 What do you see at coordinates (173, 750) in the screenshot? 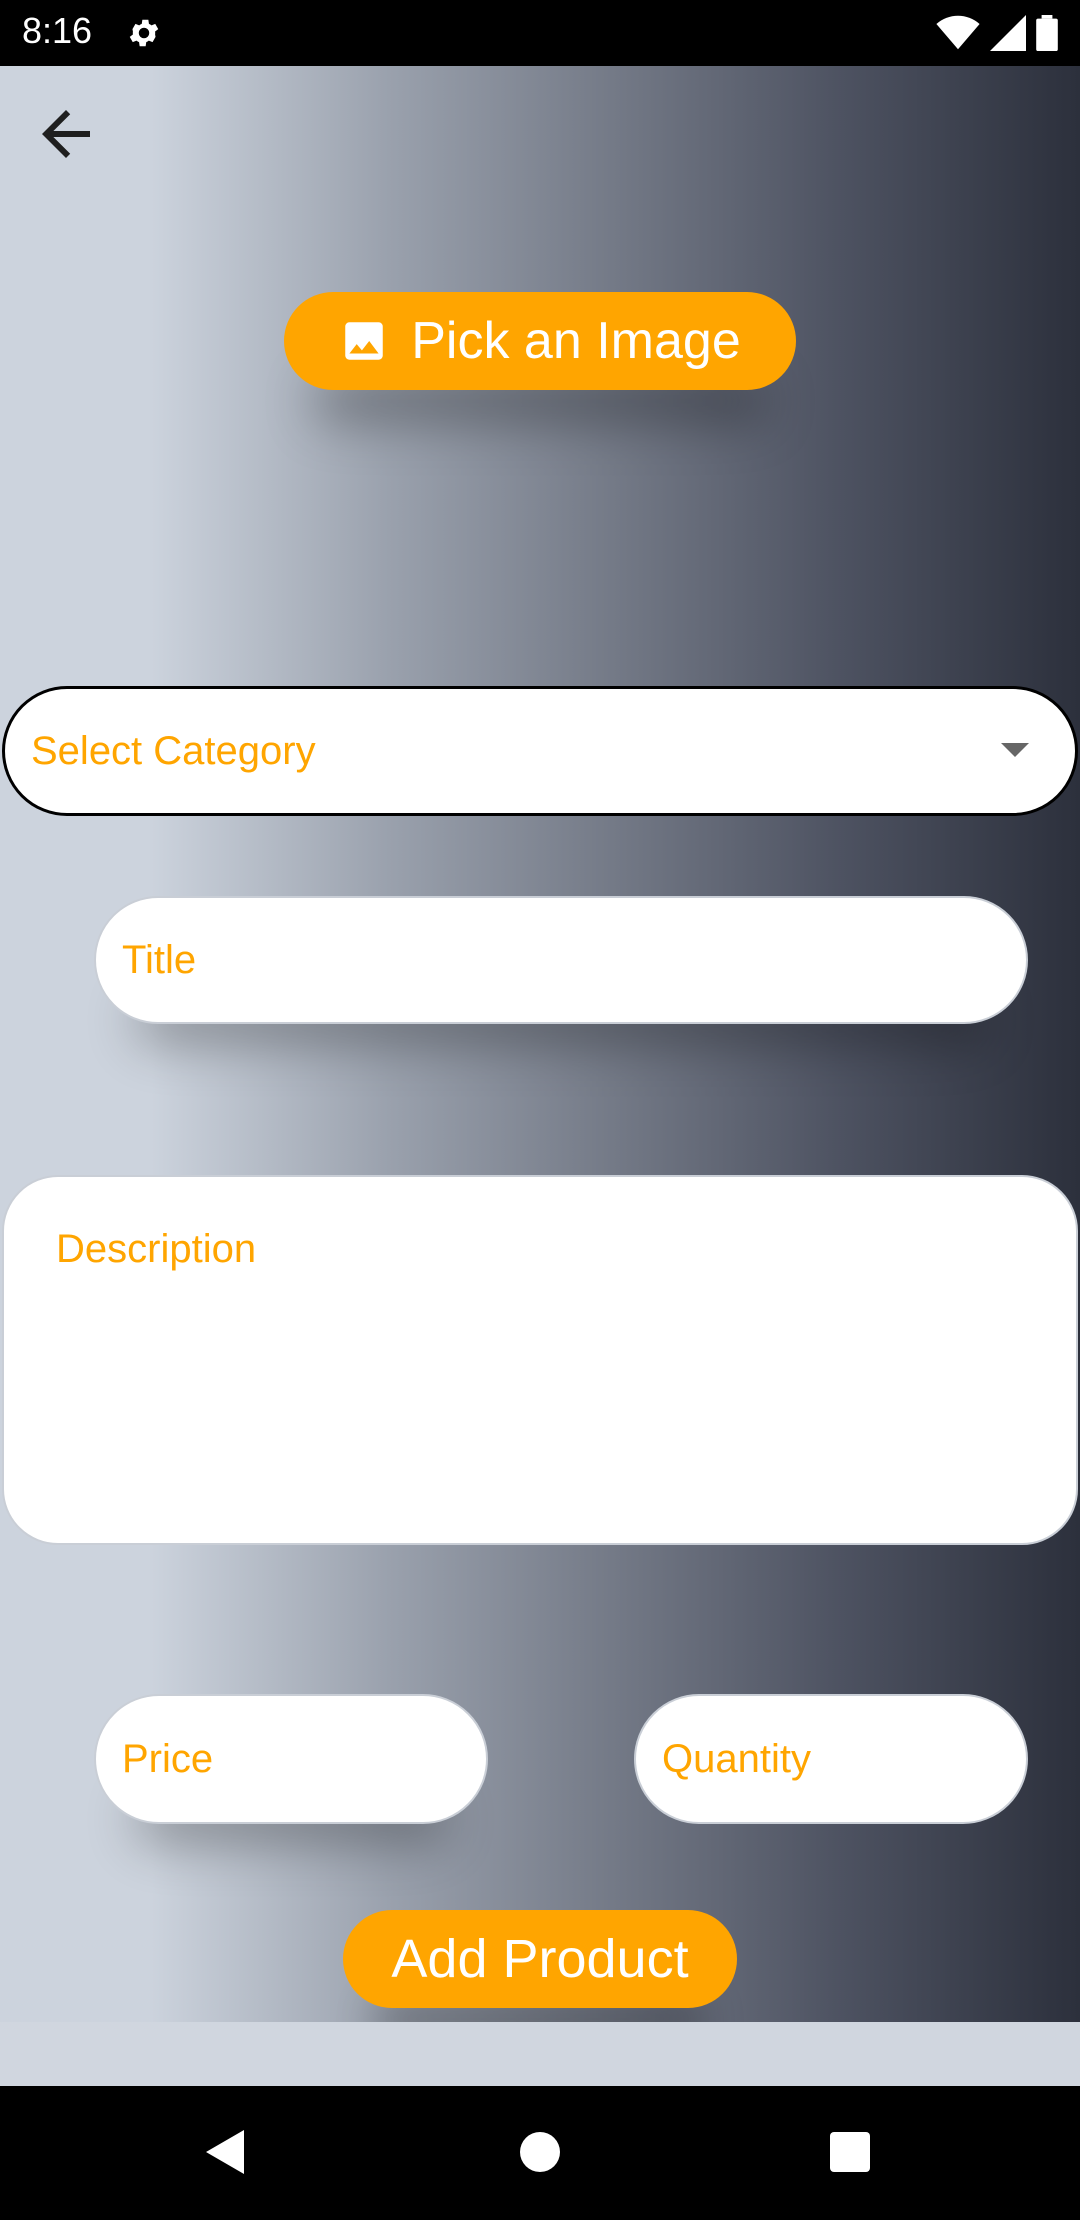
I see `category-placeholder: Select Category` at bounding box center [173, 750].